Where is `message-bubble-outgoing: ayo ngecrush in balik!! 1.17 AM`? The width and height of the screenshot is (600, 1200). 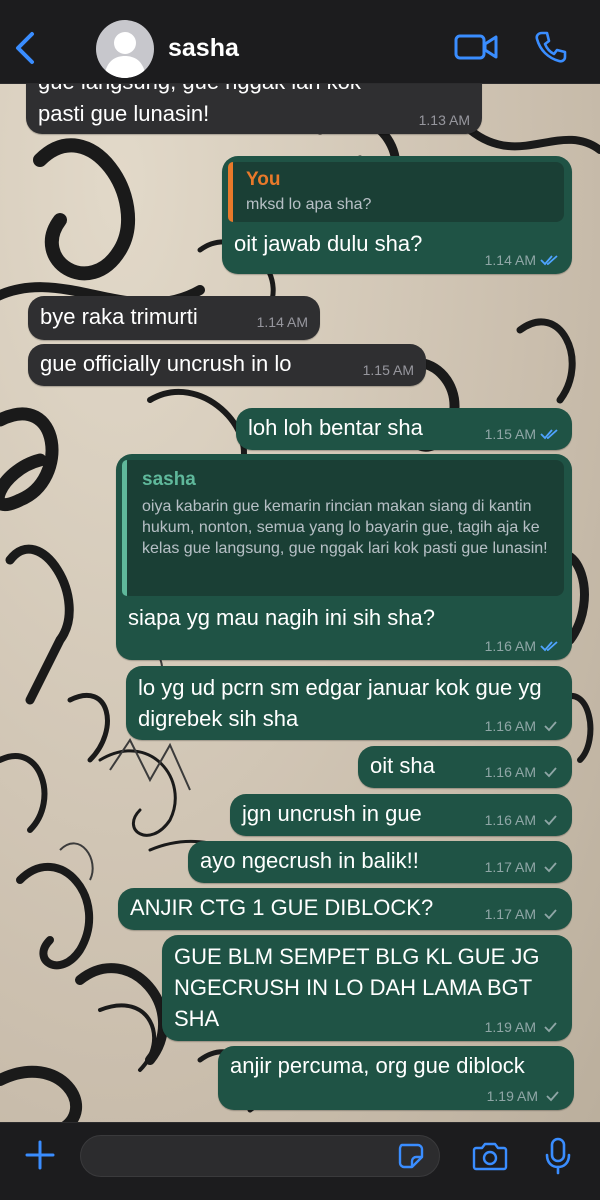 message-bubble-outgoing: ayo ngecrush in balik!! 1.17 AM is located at coordinates (380, 862).